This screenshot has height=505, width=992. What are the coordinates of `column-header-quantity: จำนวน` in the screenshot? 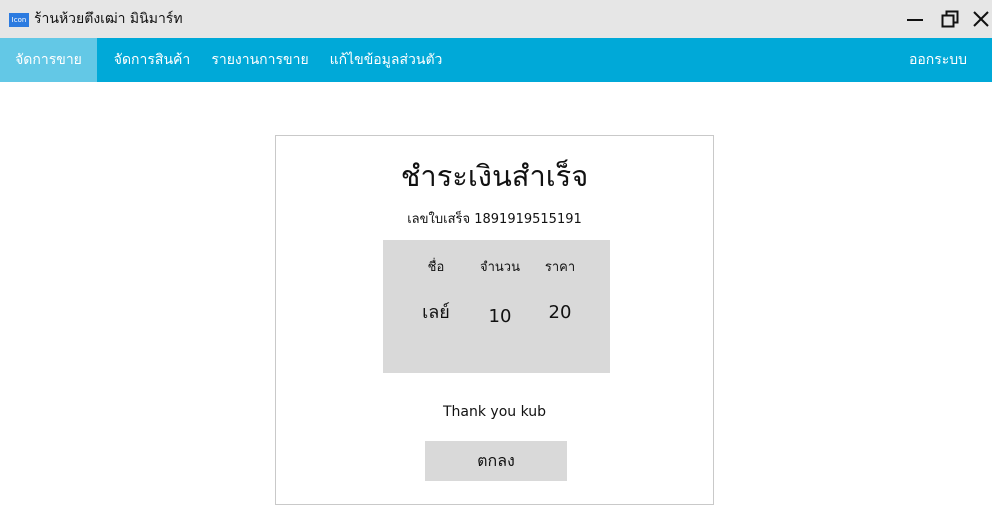 It's located at (500, 267).